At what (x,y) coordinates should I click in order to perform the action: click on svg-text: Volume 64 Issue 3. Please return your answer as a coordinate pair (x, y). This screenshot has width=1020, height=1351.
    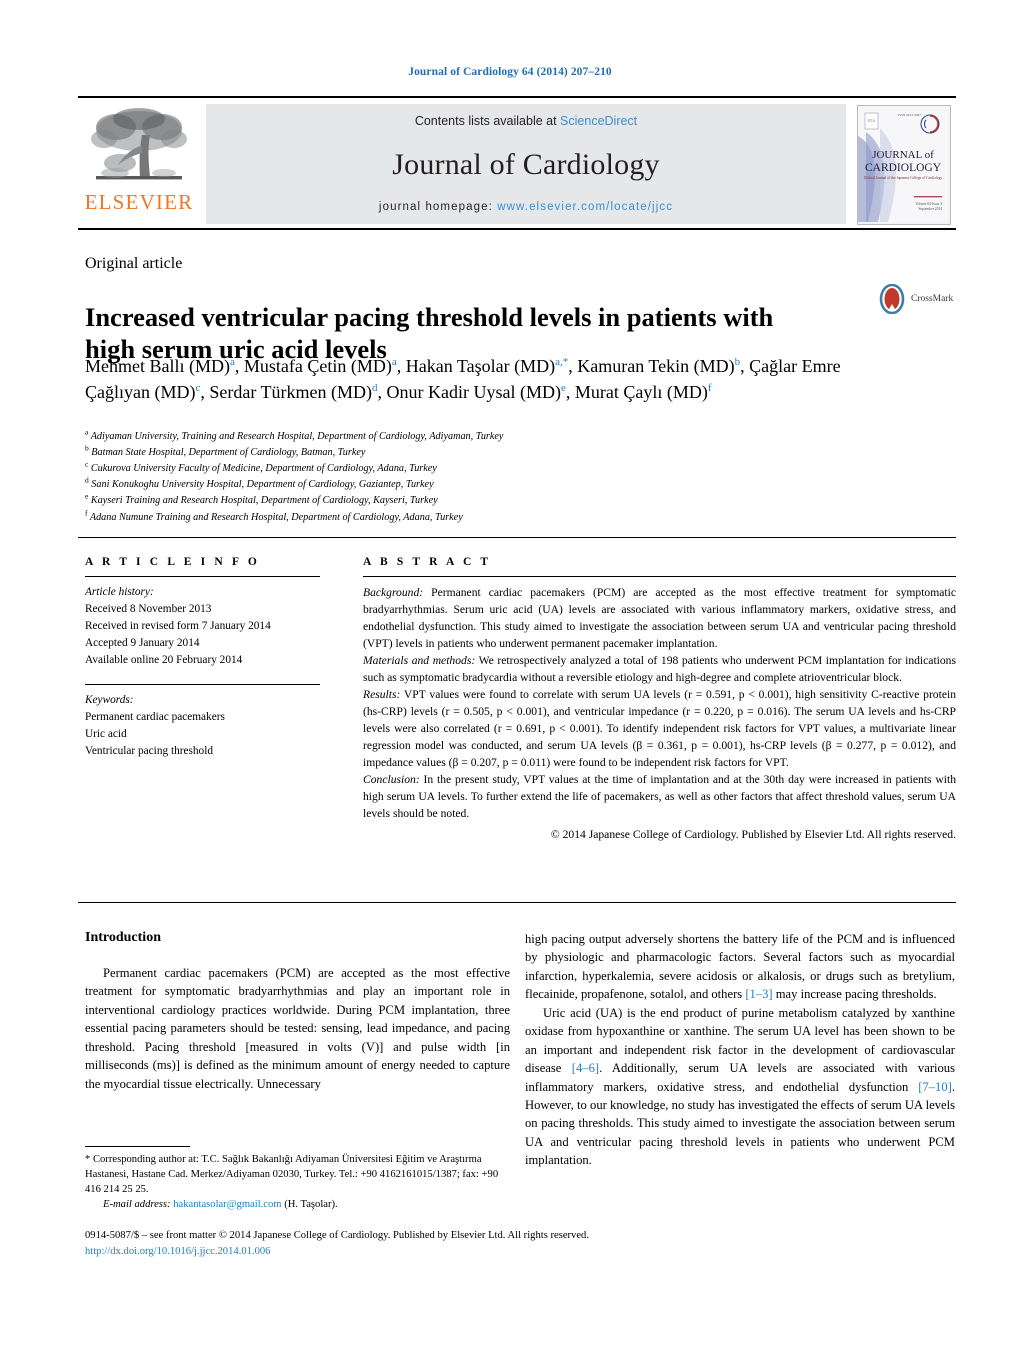
    Looking at the image, I should click on (928, 204).